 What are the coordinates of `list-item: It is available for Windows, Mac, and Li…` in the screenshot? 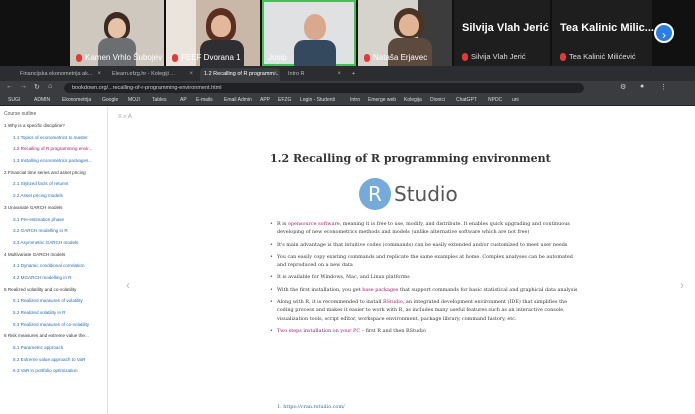 It's located at (426, 277).